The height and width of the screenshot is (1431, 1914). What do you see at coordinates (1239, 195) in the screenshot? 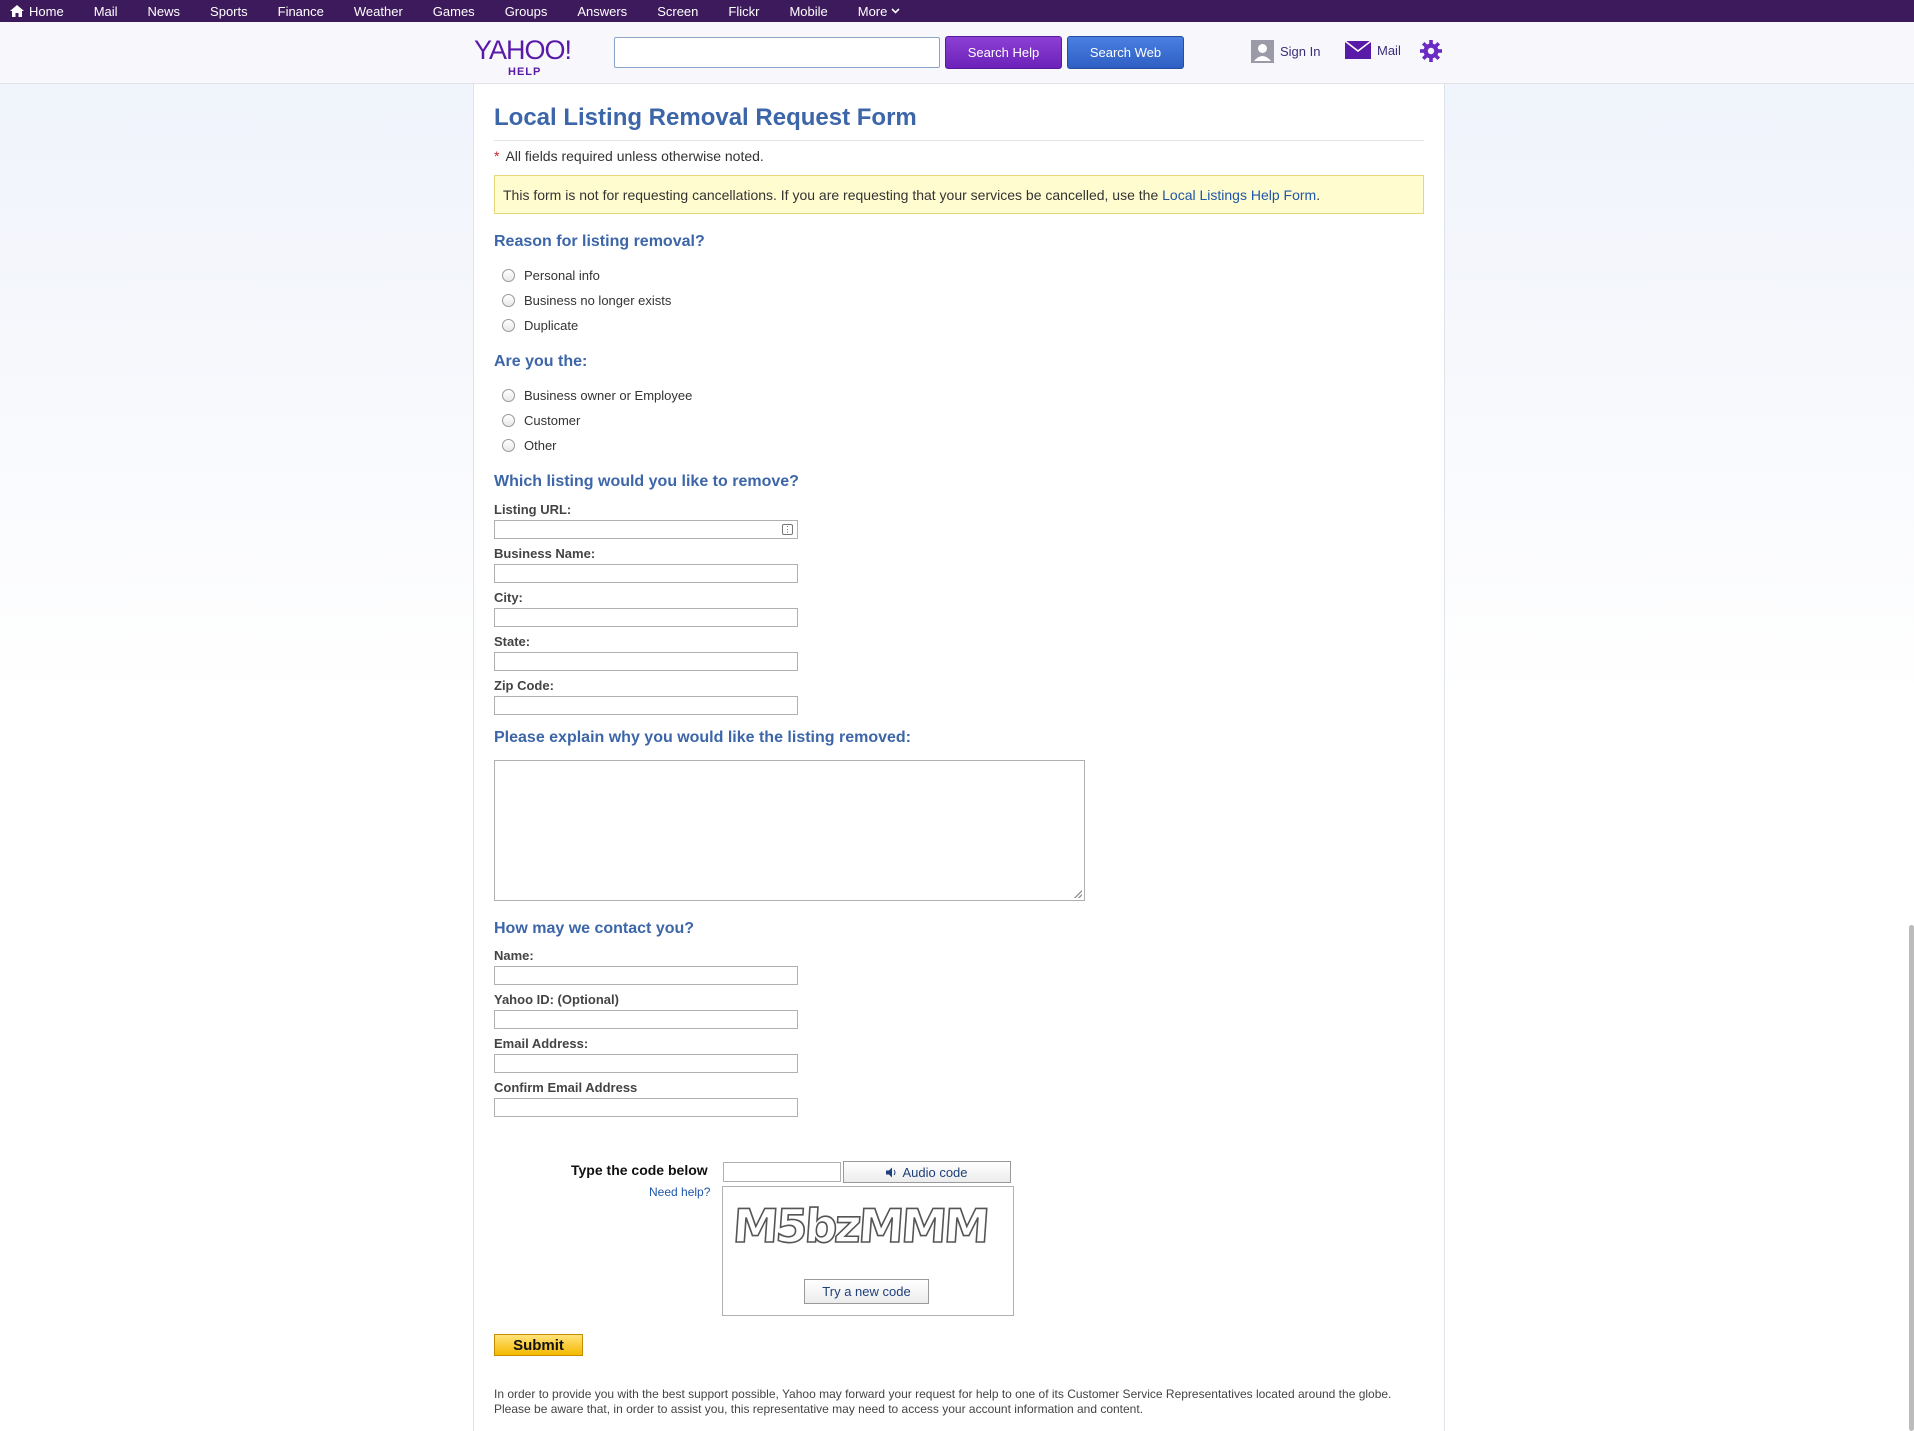
I see `local-listings-help-link: Local Listings Help Form` at bounding box center [1239, 195].